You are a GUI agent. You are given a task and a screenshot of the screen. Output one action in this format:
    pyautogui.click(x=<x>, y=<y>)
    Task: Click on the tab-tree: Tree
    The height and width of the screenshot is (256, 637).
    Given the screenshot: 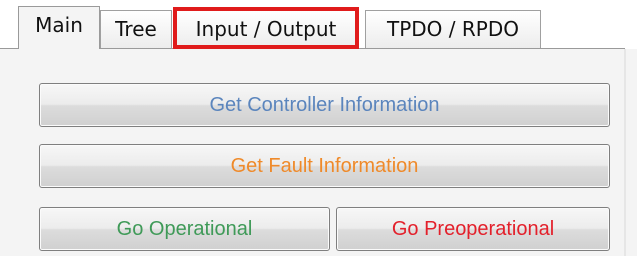 What is the action you would take?
    pyautogui.click(x=136, y=29)
    